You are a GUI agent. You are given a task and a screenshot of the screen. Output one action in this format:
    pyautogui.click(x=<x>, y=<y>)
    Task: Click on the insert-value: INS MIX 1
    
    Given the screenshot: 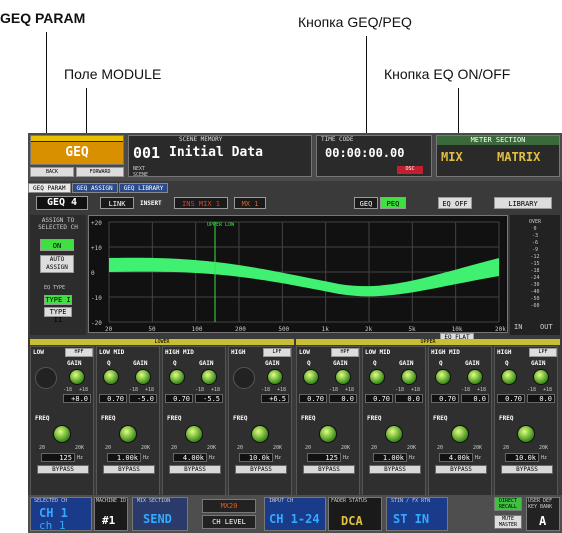 What is the action you would take?
    pyautogui.click(x=201, y=203)
    